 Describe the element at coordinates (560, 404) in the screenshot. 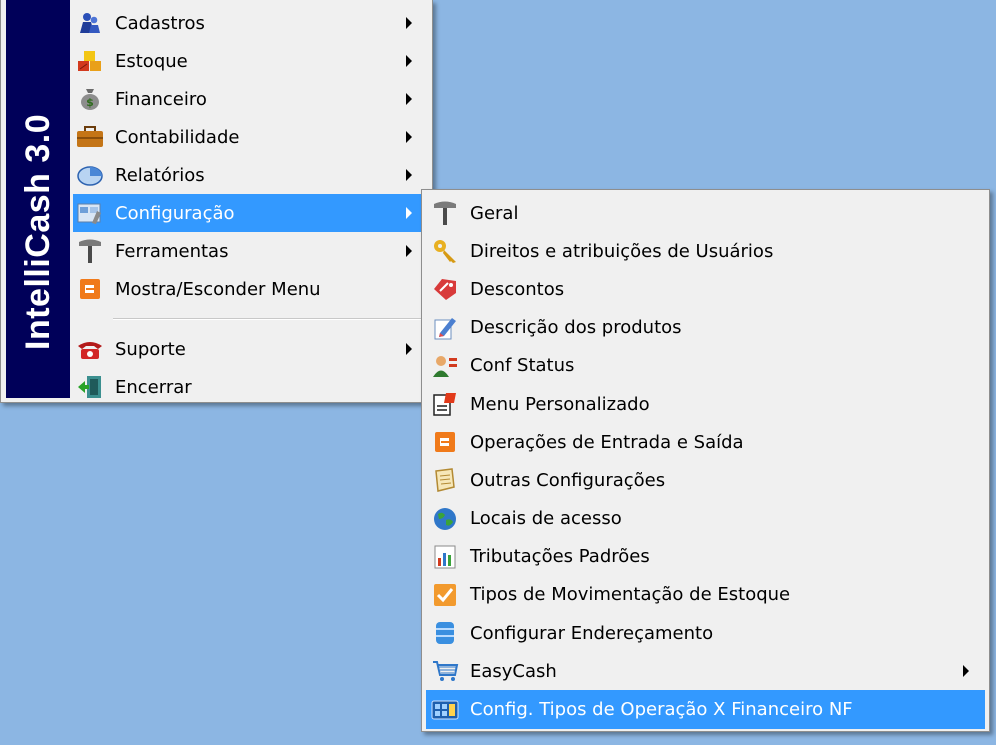

I see `submenu-label: Menu Personalizado` at that location.